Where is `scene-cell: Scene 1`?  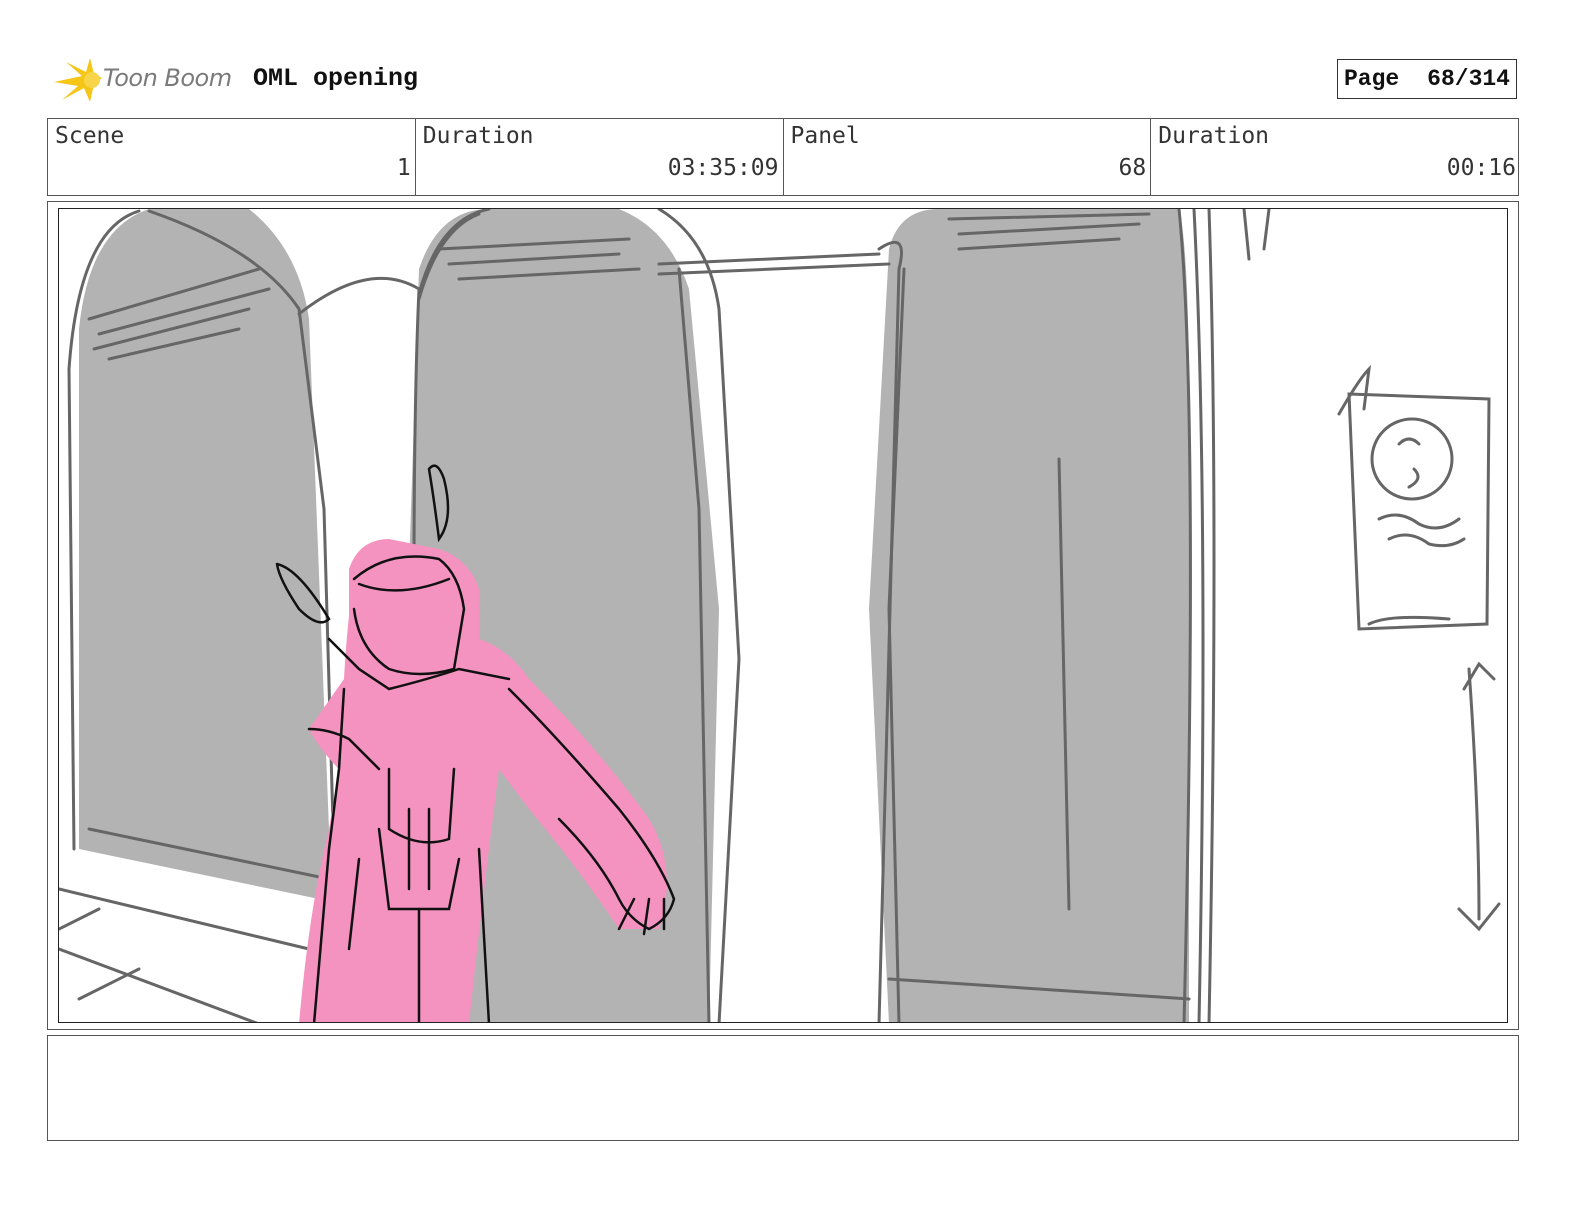
scene-cell: Scene 1 is located at coordinates (232, 157).